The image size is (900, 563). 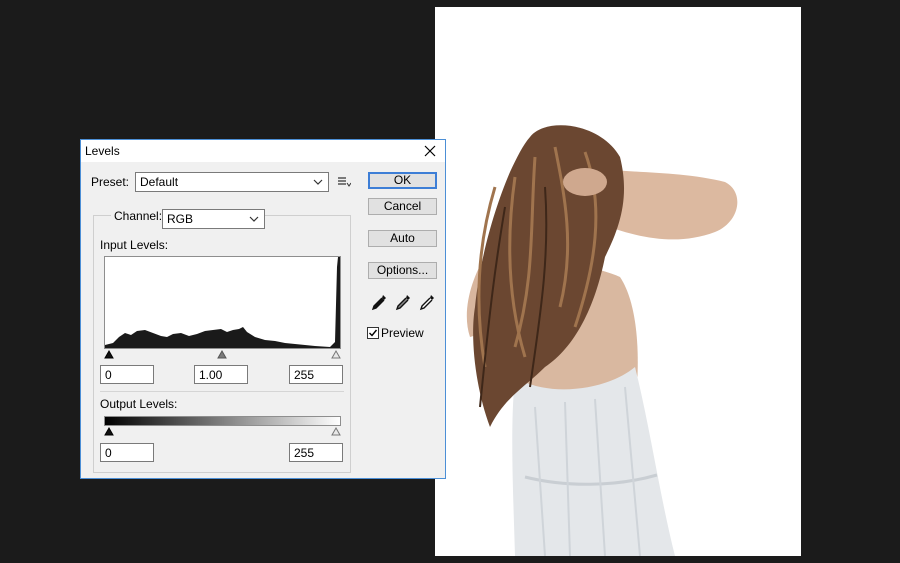 I want to click on input-black-handle, so click(x=109, y=354).